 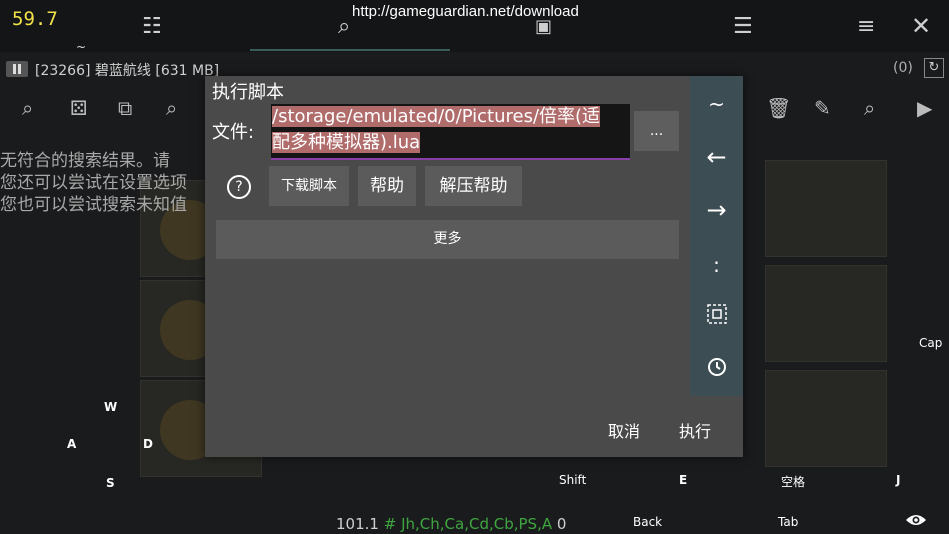 What do you see at coordinates (716, 104) in the screenshot?
I see `tilde-key: ~` at bounding box center [716, 104].